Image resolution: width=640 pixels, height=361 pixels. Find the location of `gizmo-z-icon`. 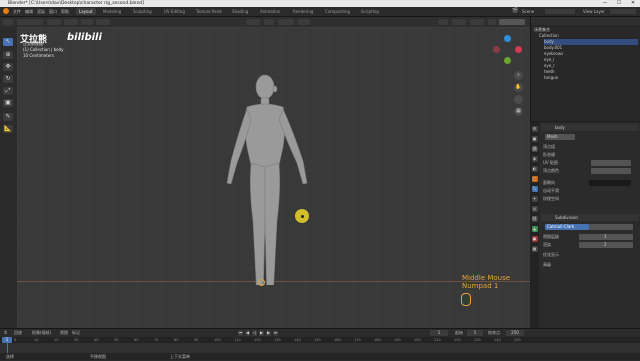

gizmo-z-icon is located at coordinates (507, 38).